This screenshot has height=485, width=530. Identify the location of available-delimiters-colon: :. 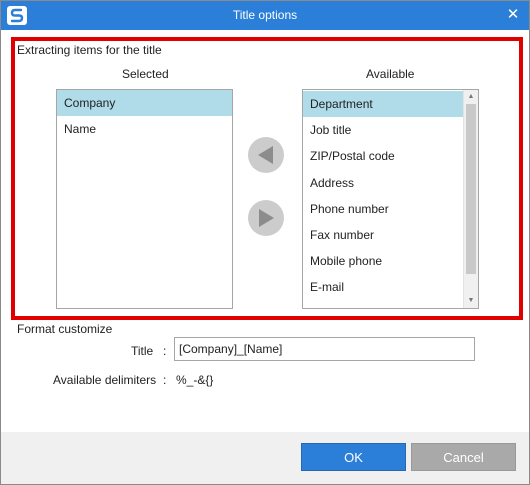
(165, 380).